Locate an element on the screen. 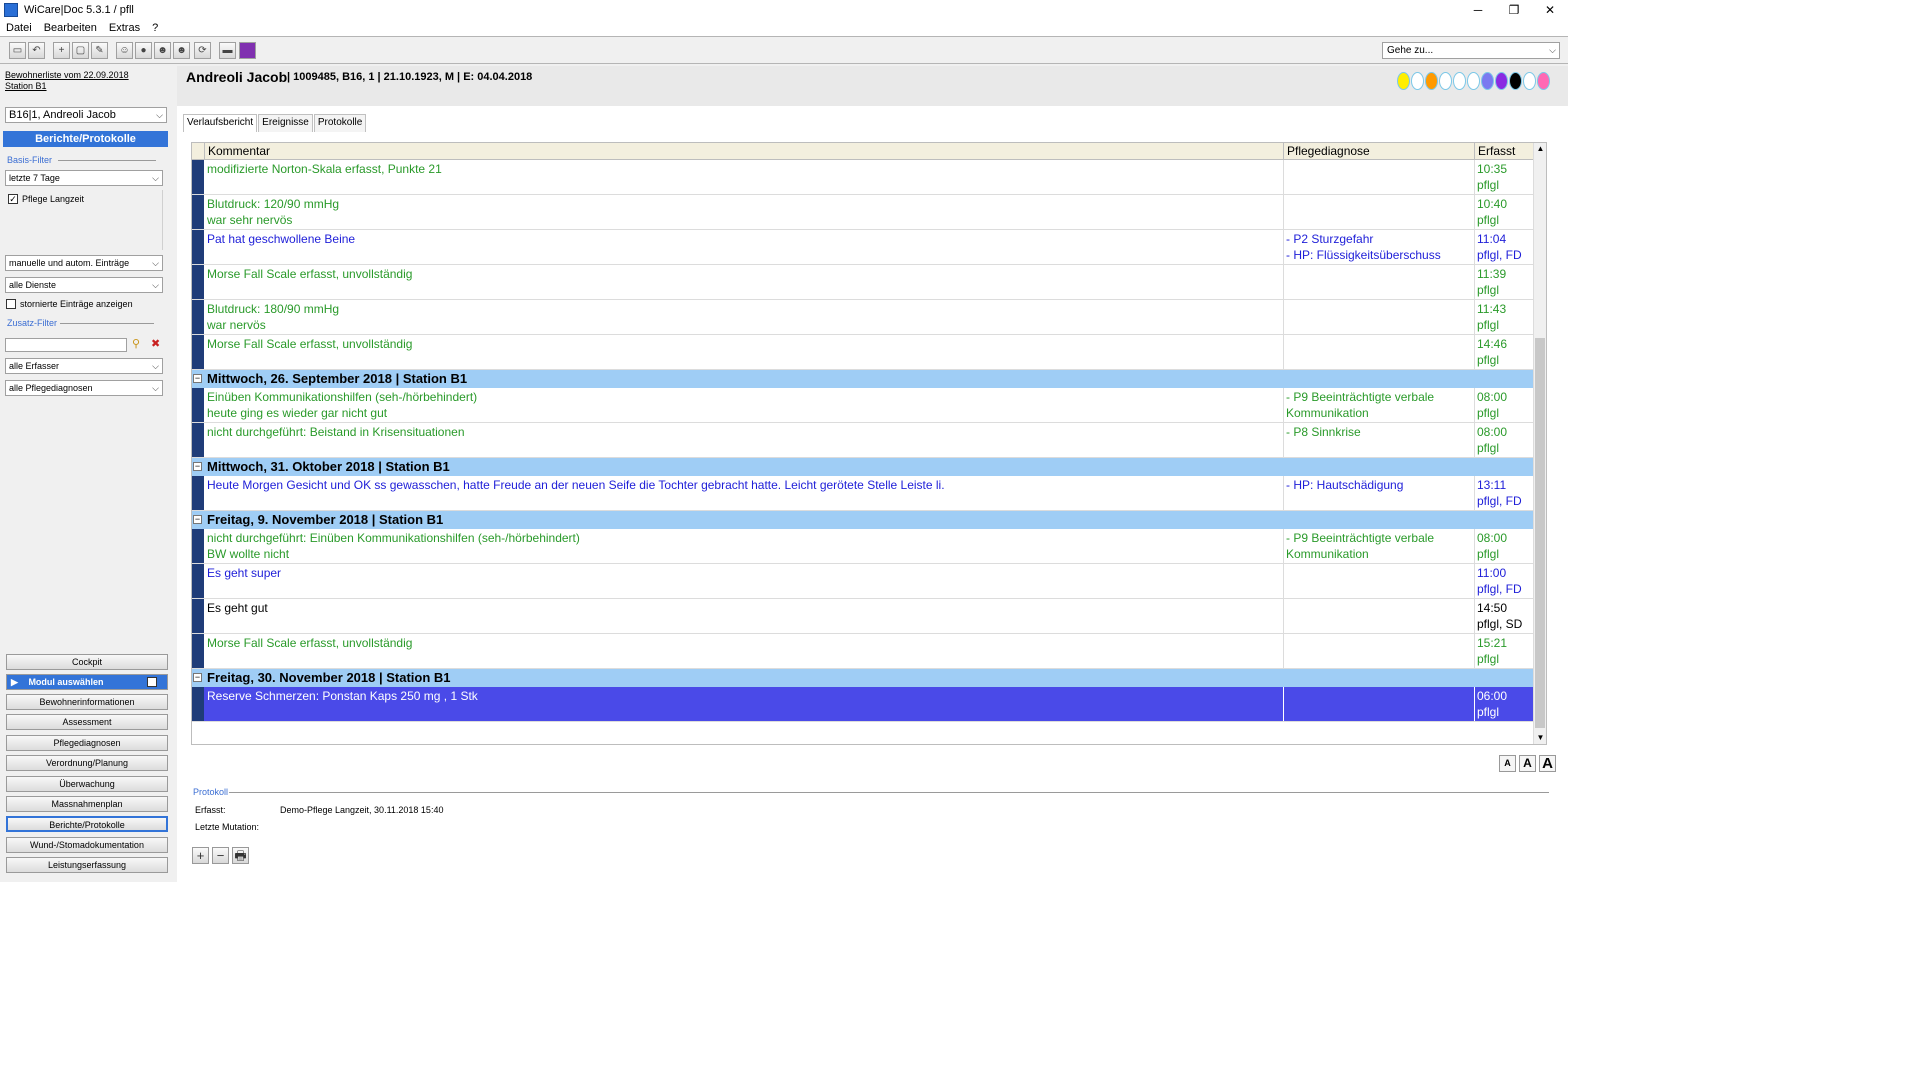 Image resolution: width=1920 pixels, height=1080 pixels. day-group-row: − Mittwoch, 31. Oktober 2018 | Station B1 is located at coordinates (868, 467).